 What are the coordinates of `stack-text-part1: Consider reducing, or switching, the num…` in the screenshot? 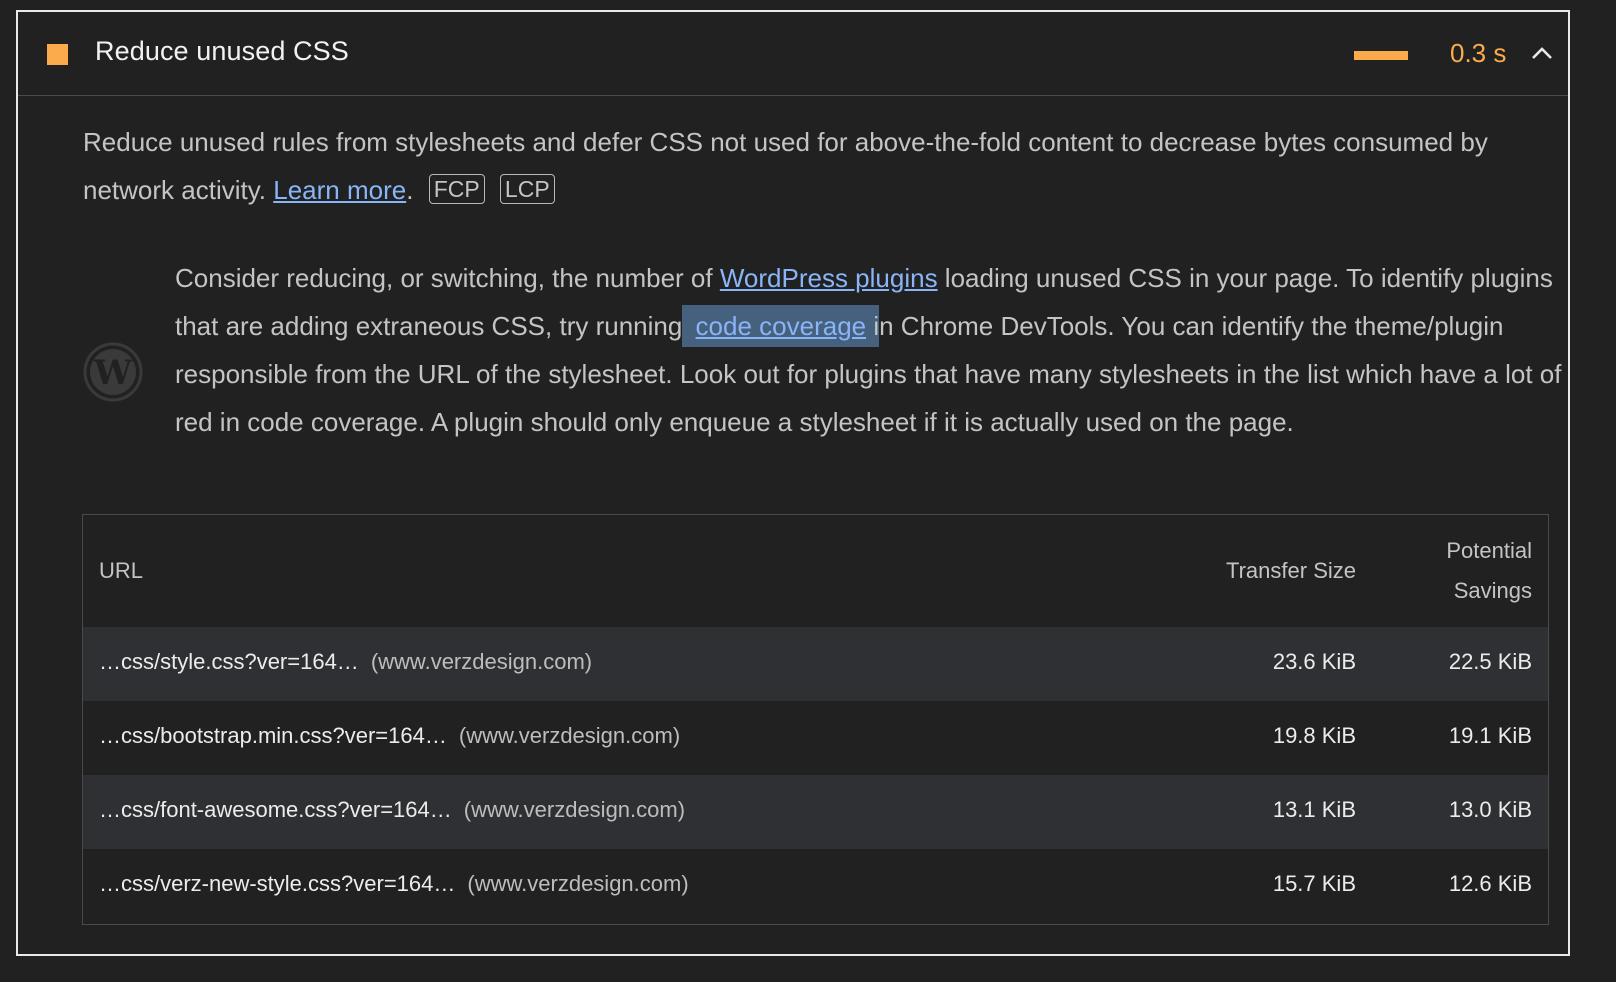 It's located at (447, 278).